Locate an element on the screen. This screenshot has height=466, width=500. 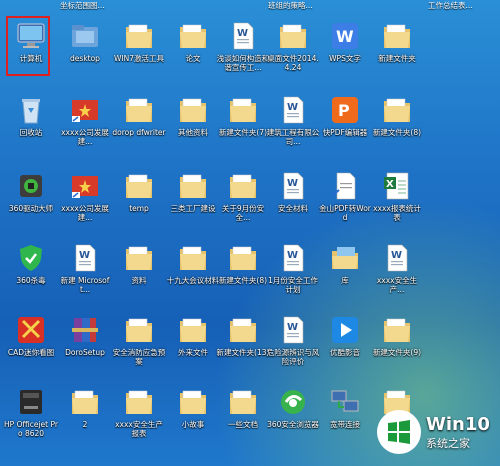
svg-text: P is located at coordinates (344, 110).